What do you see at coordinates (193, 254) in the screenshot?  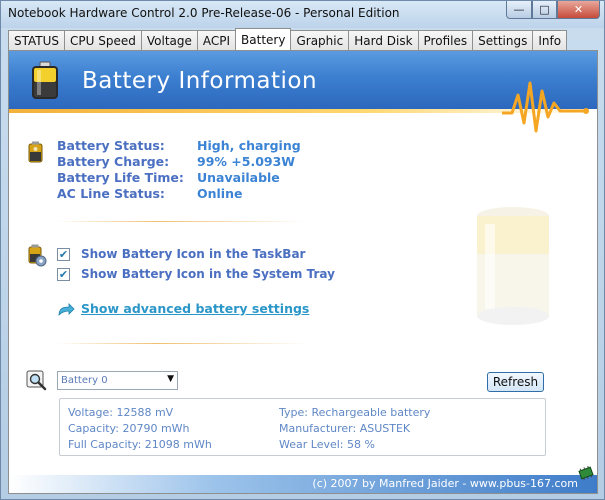 I see `taskbar-icon-label: Show Battery Icon in the TaskBar` at bounding box center [193, 254].